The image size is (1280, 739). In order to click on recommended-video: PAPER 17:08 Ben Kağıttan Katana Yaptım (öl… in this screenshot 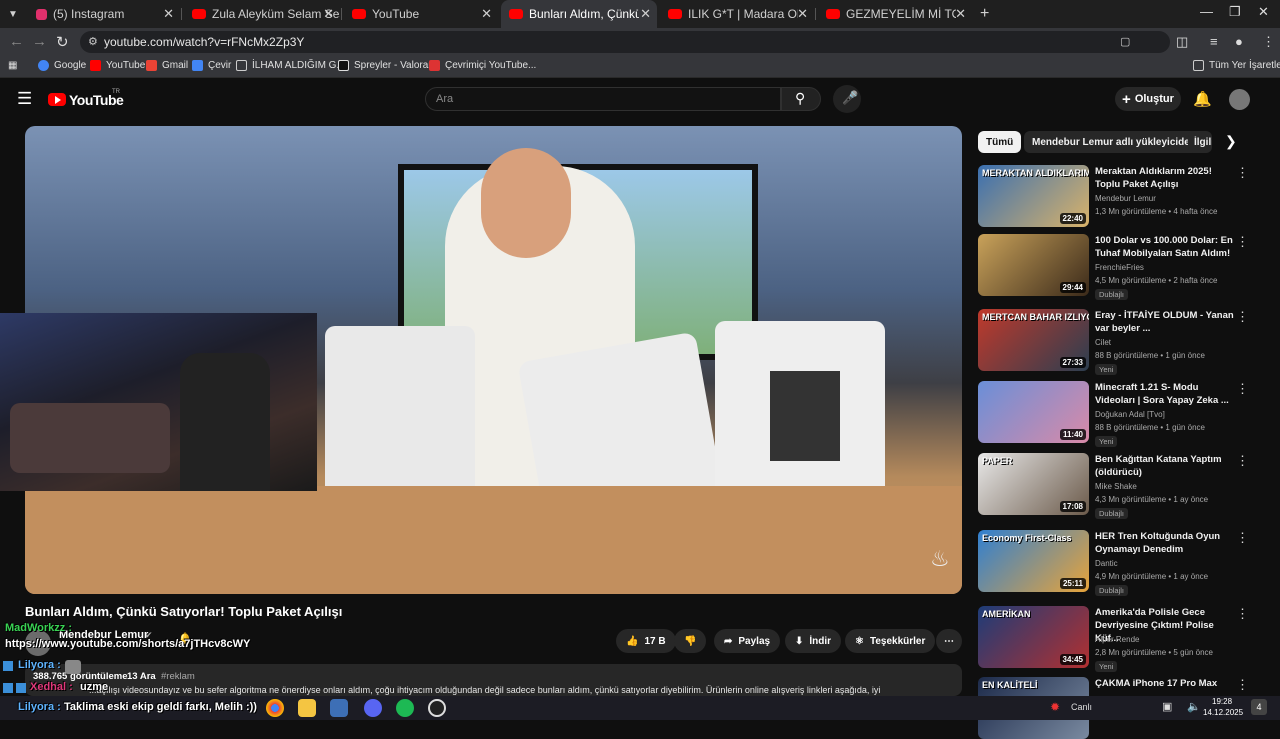, I will do `click(1118, 486)`.